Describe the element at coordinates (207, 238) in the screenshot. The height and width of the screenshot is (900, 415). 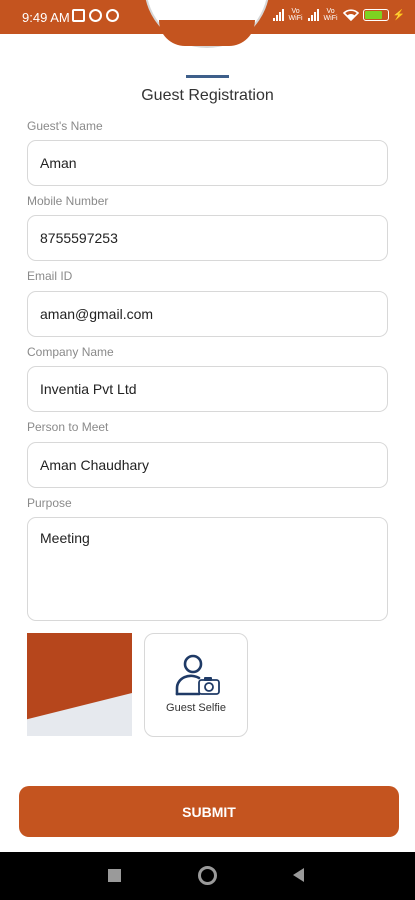
I see `mobile-number-input: 8755597253` at that location.